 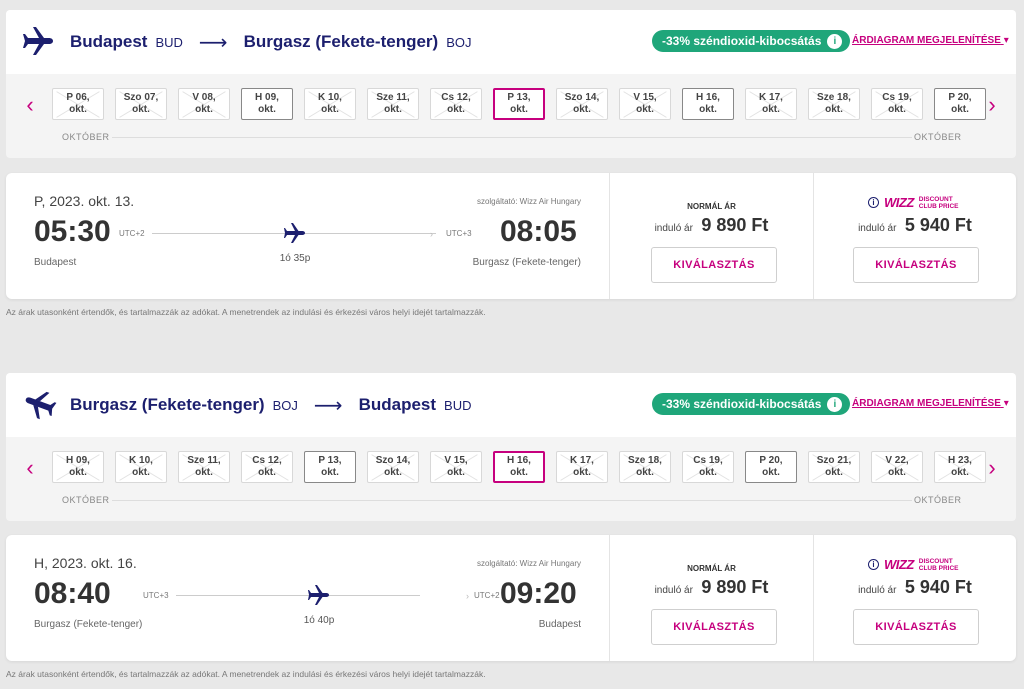 What do you see at coordinates (926, 403) in the screenshot?
I see `price-chart-link-label: ÁRDIAGRAM MEGJELENÍTÉSE` at bounding box center [926, 403].